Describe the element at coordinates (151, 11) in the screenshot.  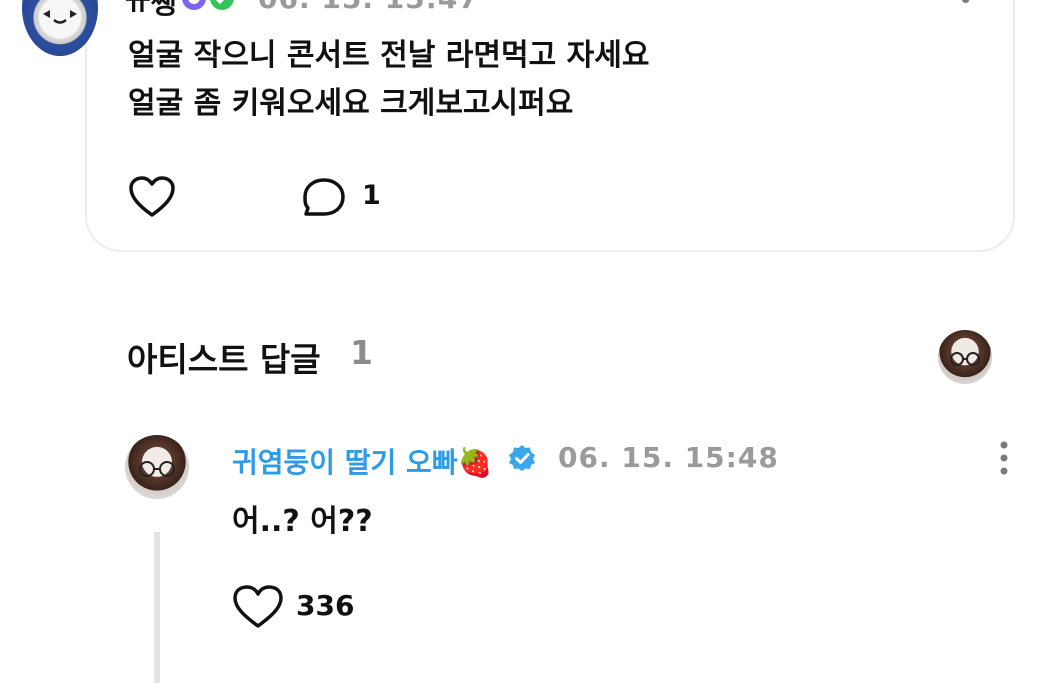
I see `post-author: ㅠ쨍` at that location.